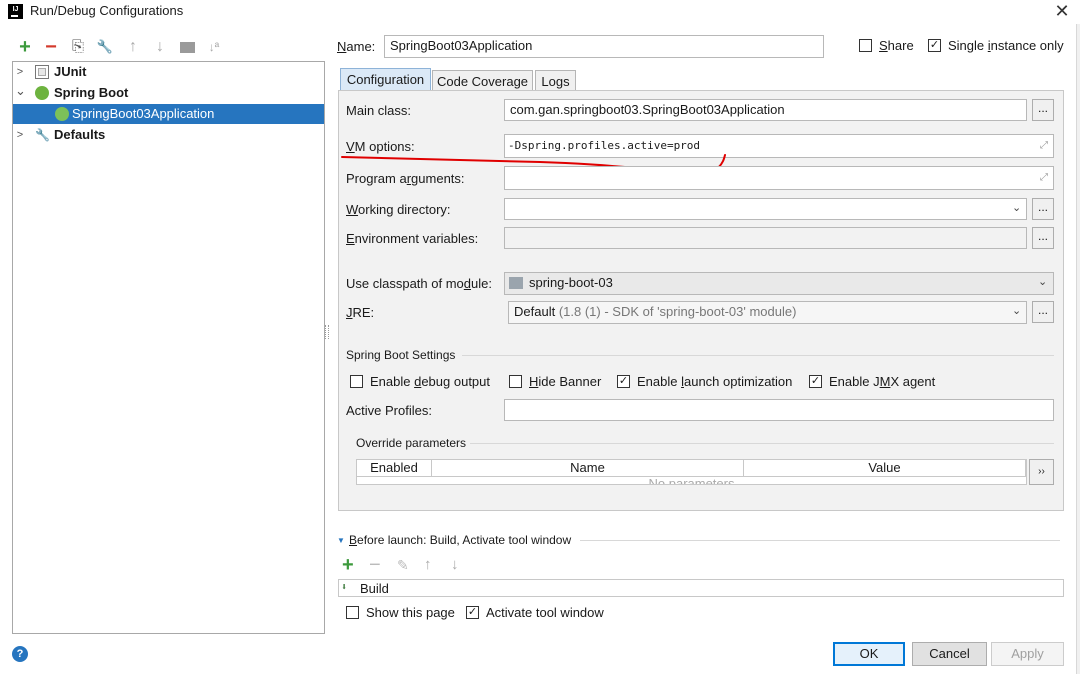  Describe the element at coordinates (1078, 349) in the screenshot. I see `window-edge` at that location.